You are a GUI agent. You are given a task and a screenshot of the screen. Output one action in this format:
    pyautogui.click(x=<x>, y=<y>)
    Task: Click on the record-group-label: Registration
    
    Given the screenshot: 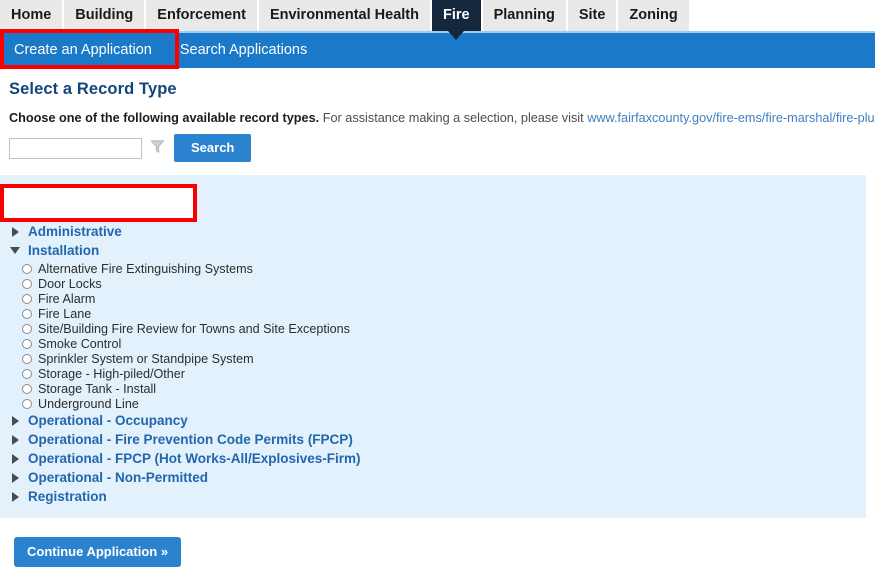 What is the action you would take?
    pyautogui.click(x=67, y=496)
    